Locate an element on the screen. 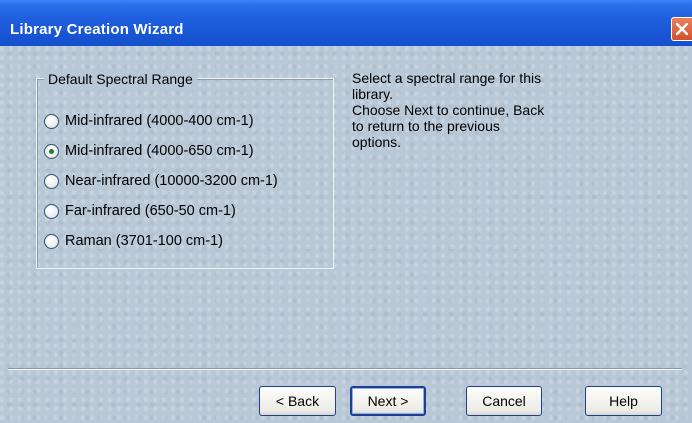 Image resolution: width=692 pixels, height=423 pixels. back-button-label: < Back is located at coordinates (297, 401).